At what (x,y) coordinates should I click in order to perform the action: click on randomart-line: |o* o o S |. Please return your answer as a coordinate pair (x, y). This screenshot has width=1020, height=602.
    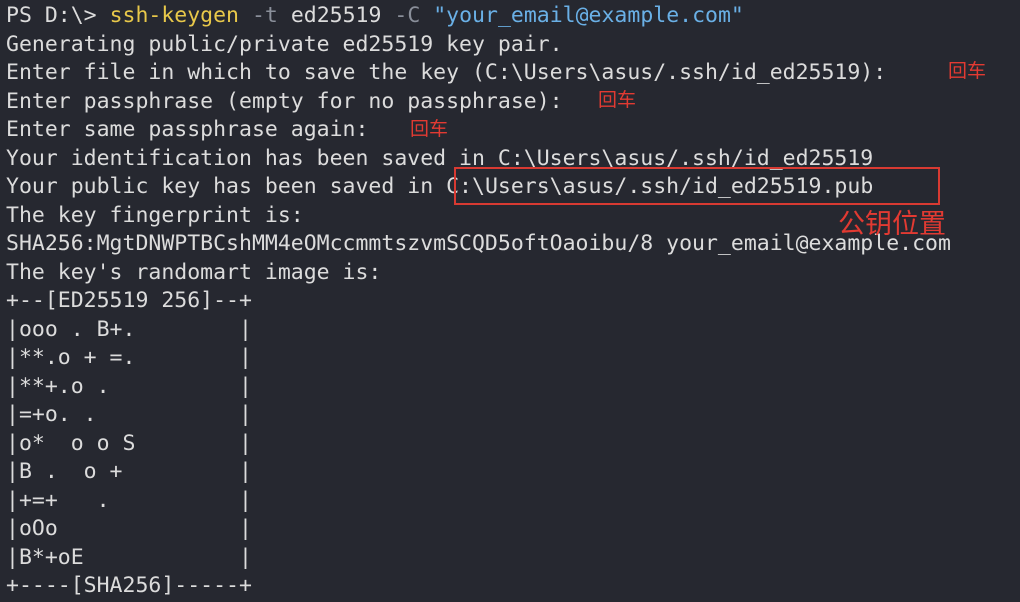
    Looking at the image, I should click on (129, 443).